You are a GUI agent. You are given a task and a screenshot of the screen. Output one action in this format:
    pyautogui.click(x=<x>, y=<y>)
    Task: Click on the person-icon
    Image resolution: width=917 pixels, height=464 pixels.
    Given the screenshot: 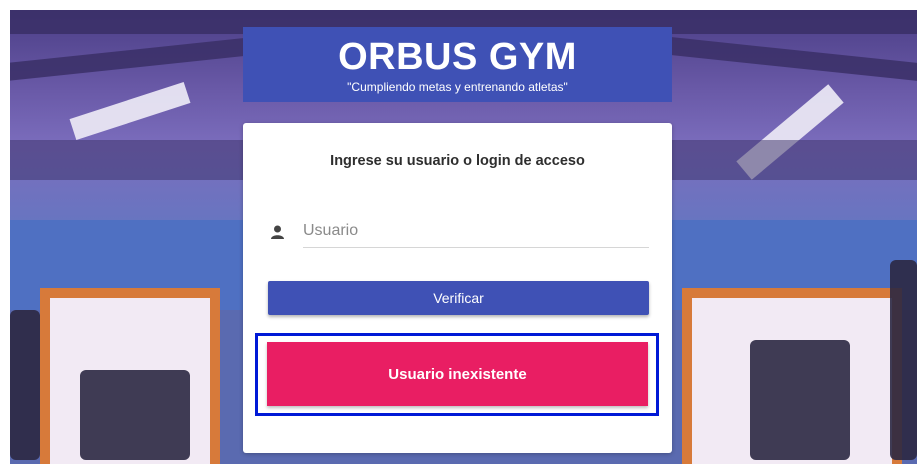 What is the action you would take?
    pyautogui.click(x=277, y=232)
    